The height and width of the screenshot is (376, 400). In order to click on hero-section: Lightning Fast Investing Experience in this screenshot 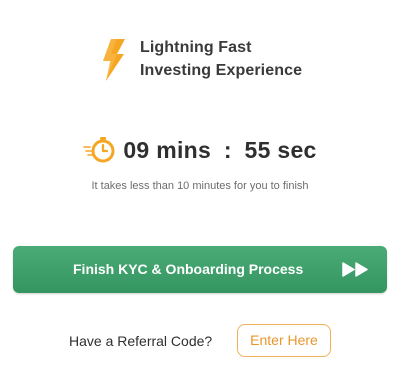, I will do `click(201, 59)`.